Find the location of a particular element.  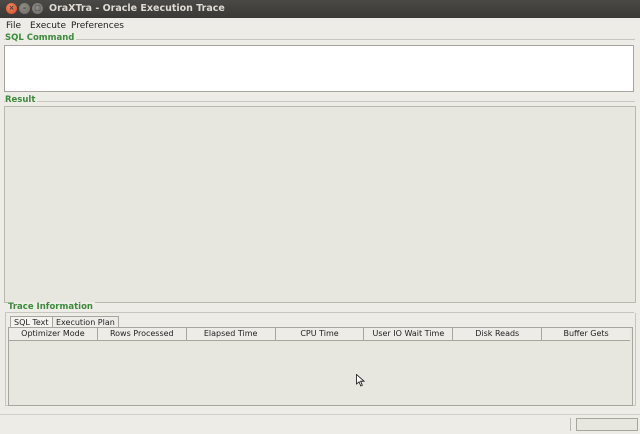

column-header-disk-reads: Disk Reads is located at coordinates (498, 334).